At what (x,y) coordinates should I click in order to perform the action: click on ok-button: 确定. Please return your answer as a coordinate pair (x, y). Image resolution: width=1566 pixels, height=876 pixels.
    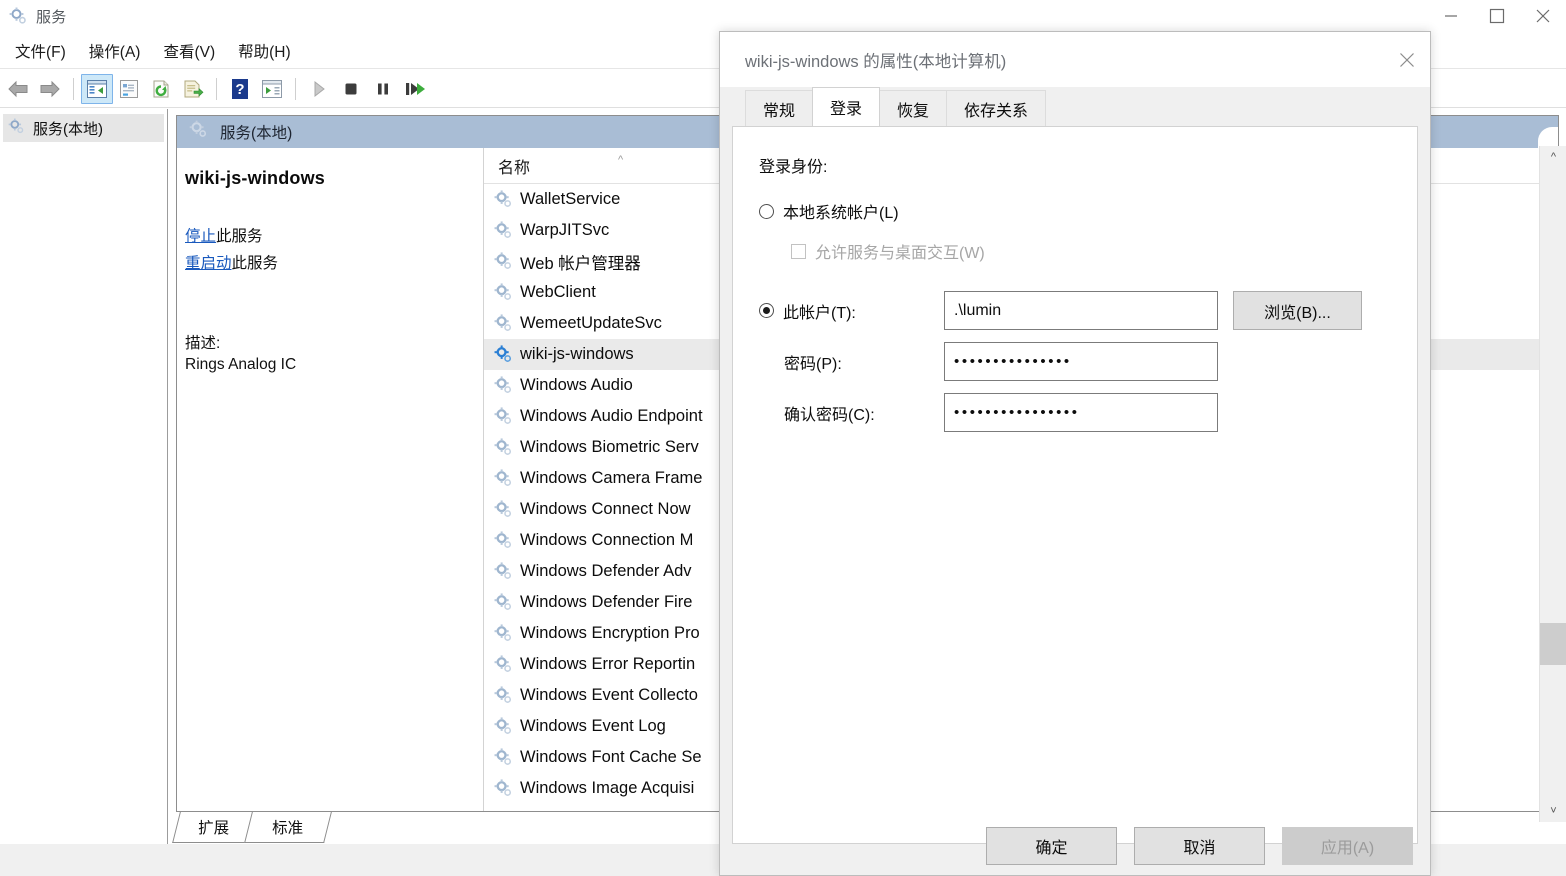
    Looking at the image, I should click on (1051, 846).